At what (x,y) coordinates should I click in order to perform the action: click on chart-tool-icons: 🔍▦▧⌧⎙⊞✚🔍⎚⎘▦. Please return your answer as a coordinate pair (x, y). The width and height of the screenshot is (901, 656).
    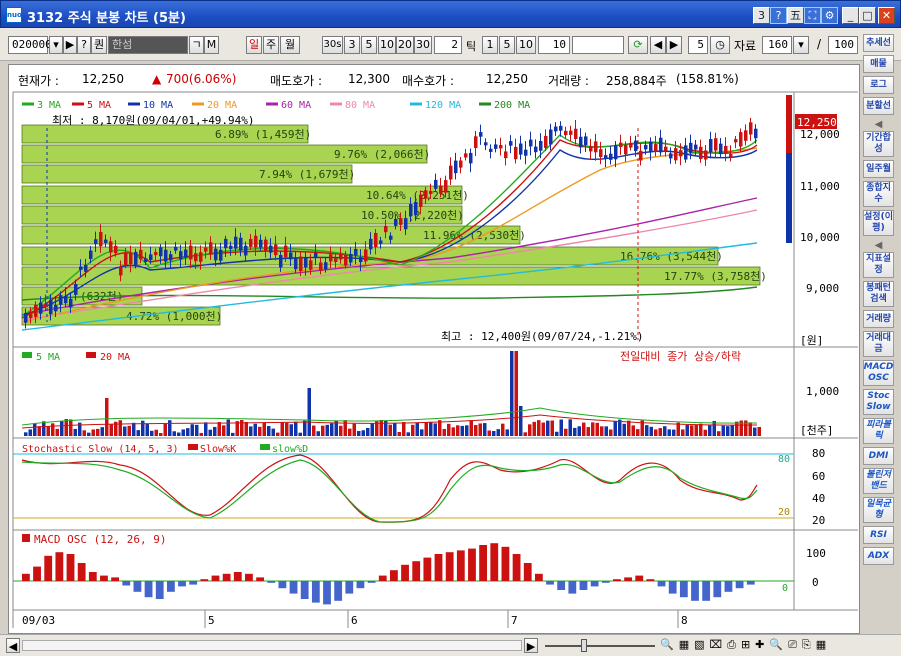
    Looking at the image, I should click on (745, 645).